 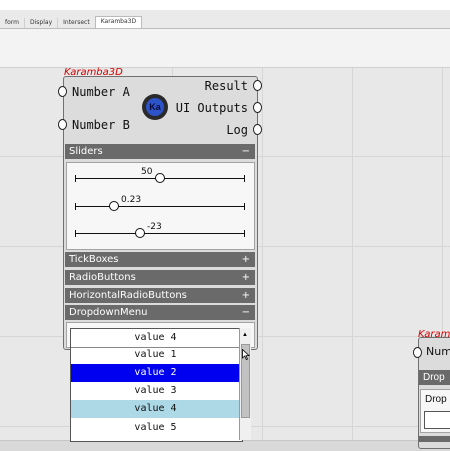 What do you see at coordinates (257, 129) in the screenshot?
I see `output-grip-log` at bounding box center [257, 129].